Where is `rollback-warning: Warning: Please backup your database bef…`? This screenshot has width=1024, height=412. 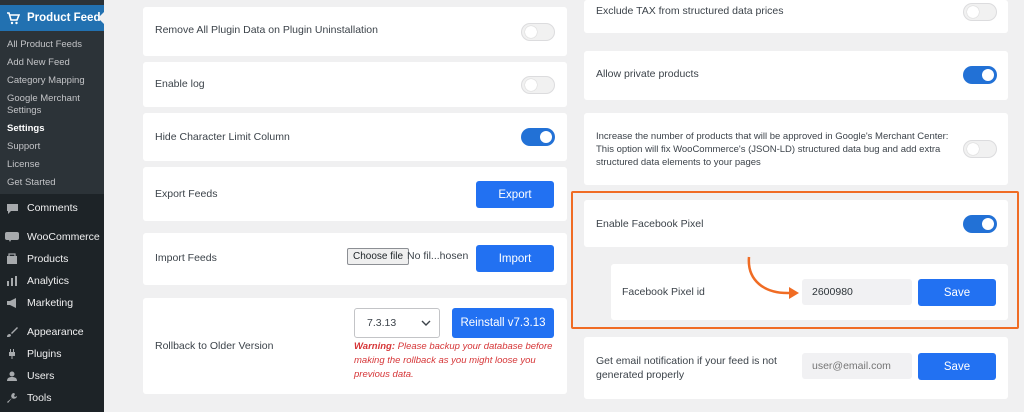
rollback-warning: Warning: Please backup your database bef… is located at coordinates (459, 361).